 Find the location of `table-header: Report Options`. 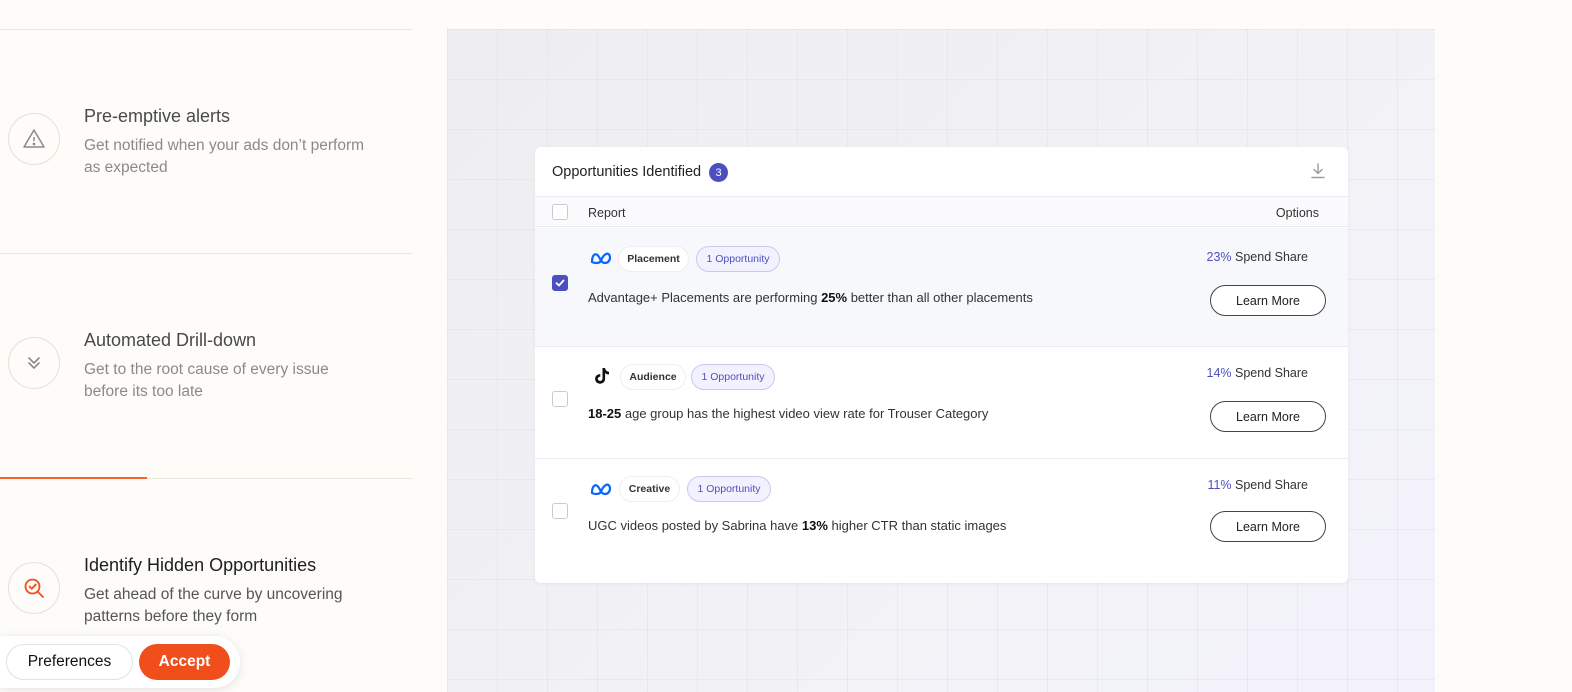

table-header: Report Options is located at coordinates (941, 212).